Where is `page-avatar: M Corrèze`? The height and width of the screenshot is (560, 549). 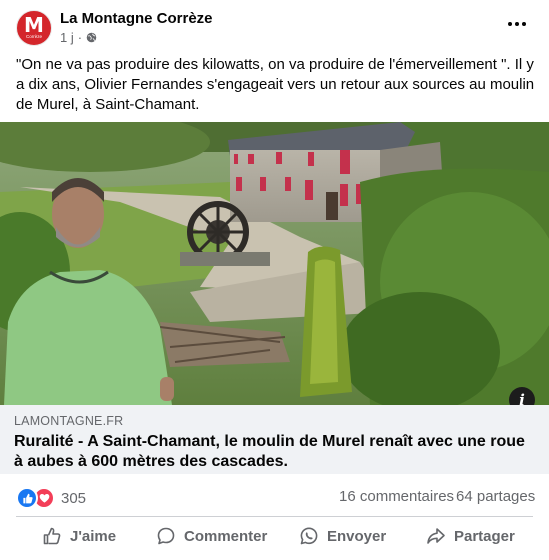
page-avatar: M Corrèze is located at coordinates (34, 28).